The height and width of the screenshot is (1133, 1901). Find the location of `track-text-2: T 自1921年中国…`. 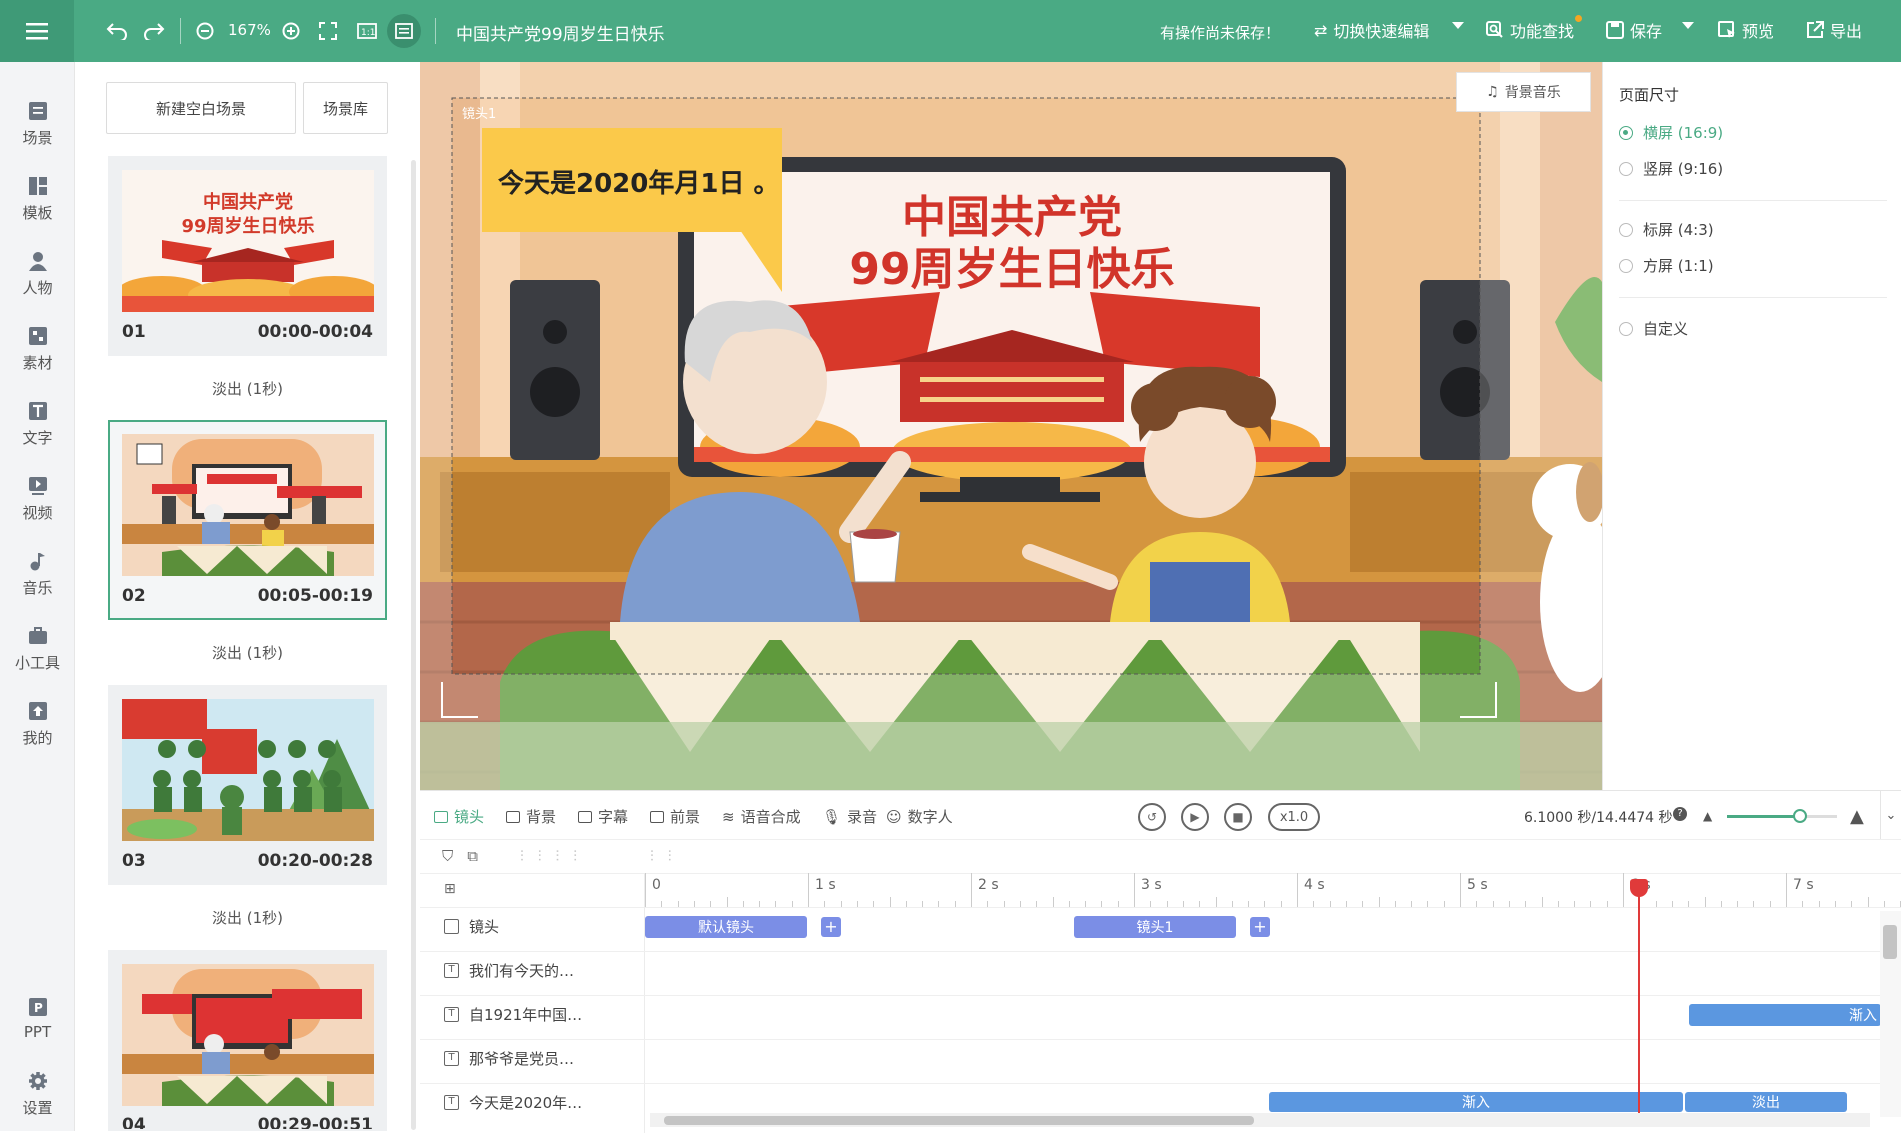

track-text-2: T 自1921年中国… is located at coordinates (513, 1014).